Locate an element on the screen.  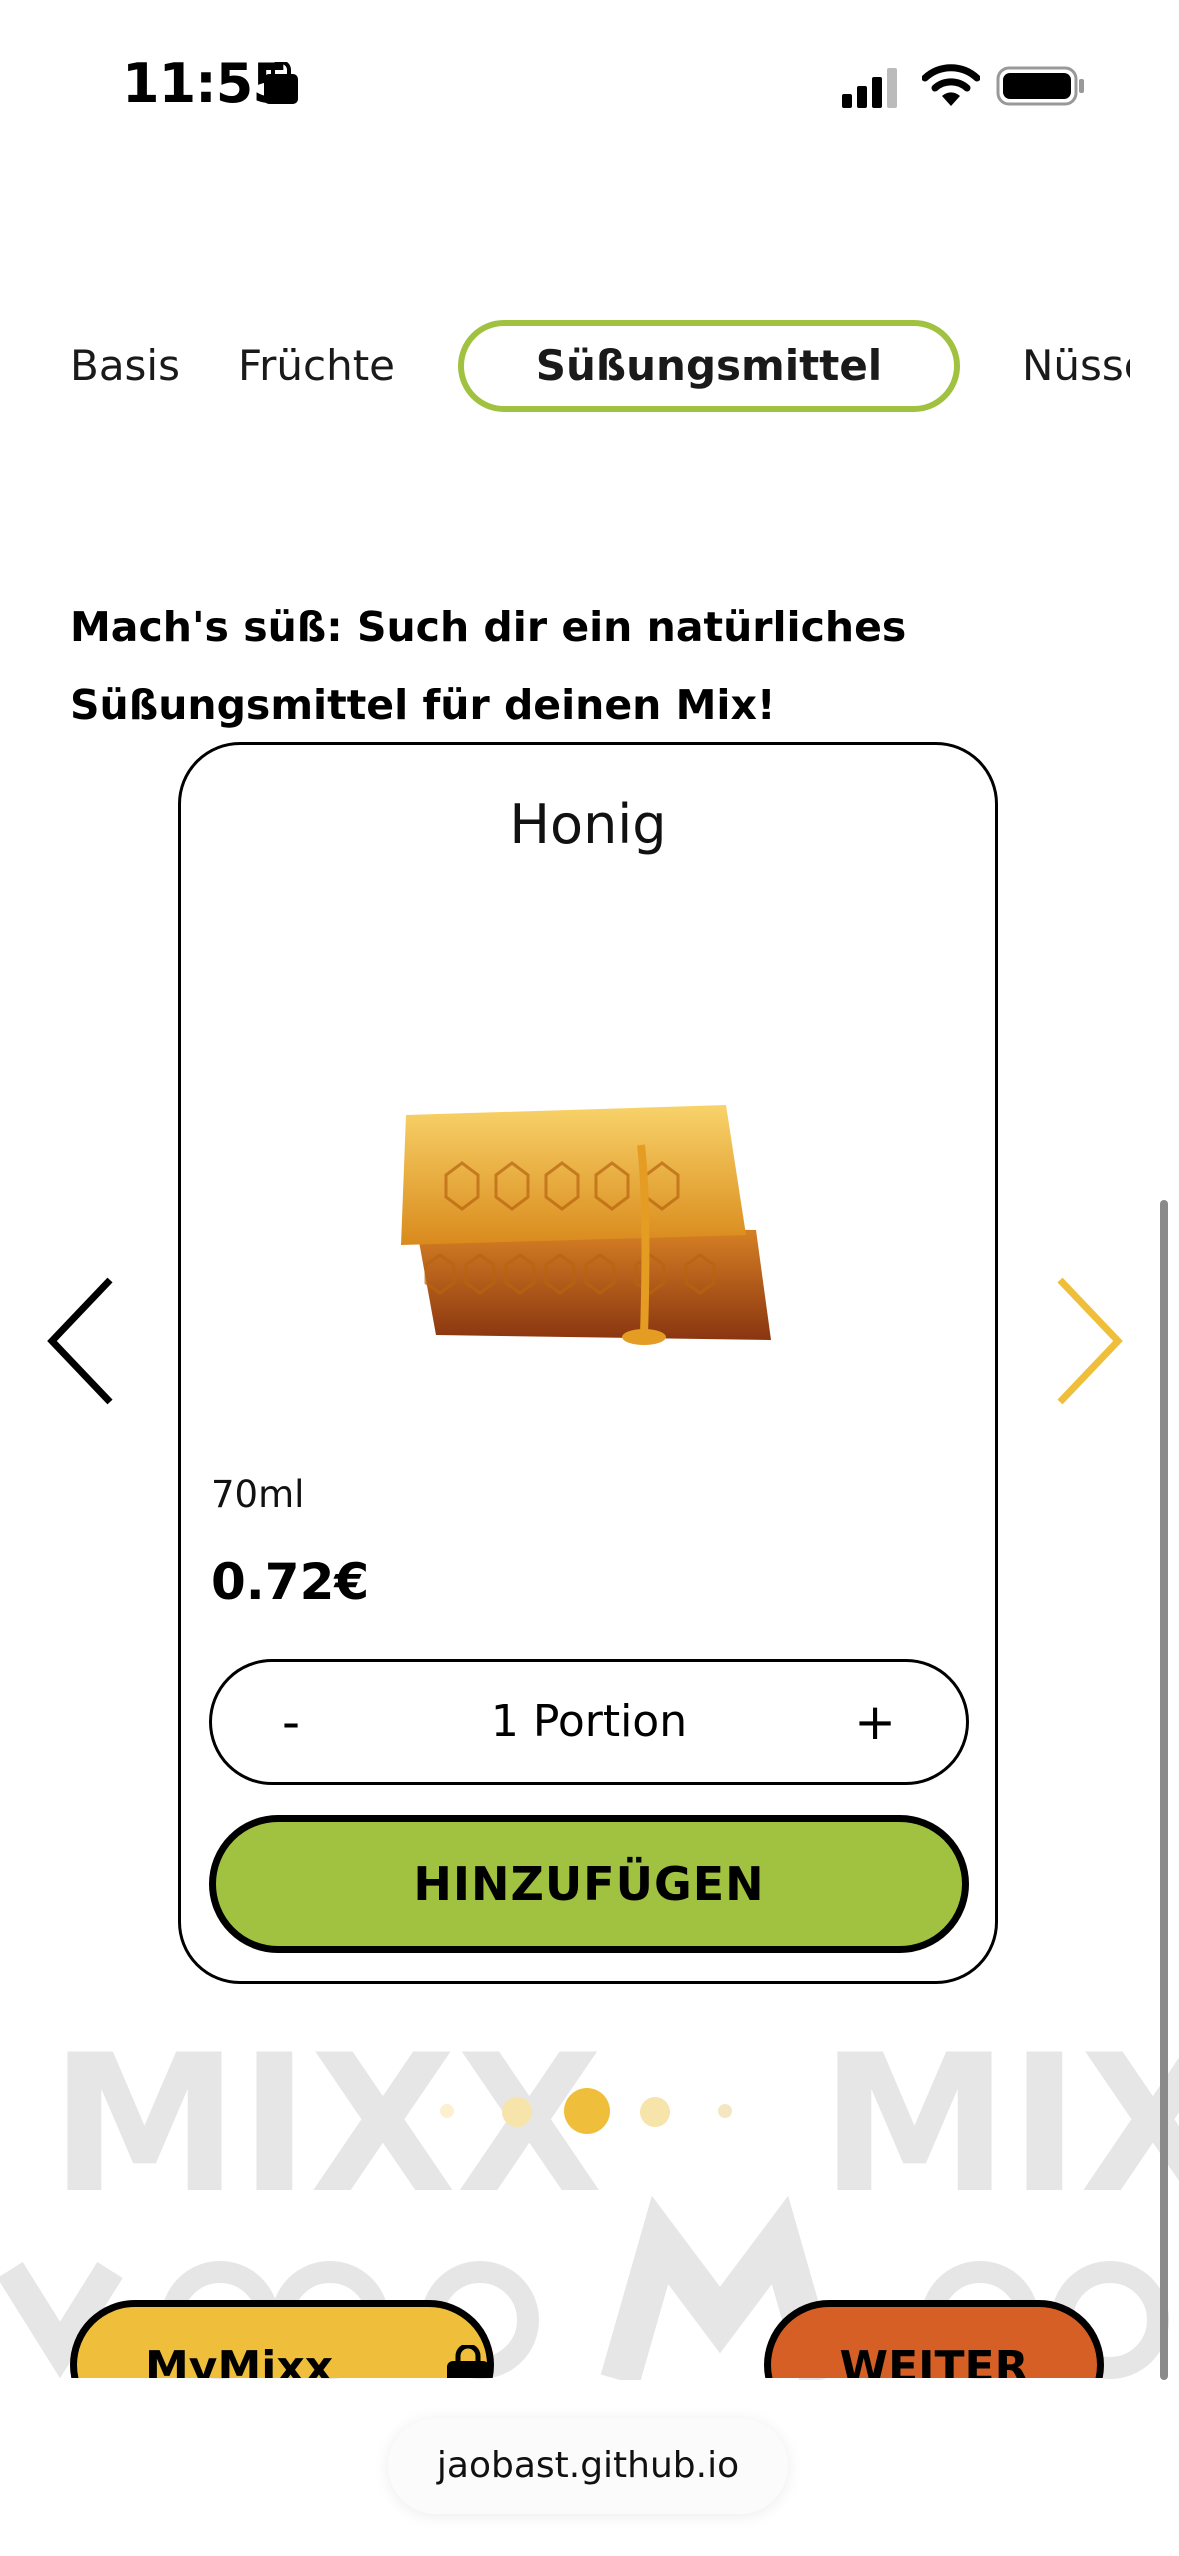
browser-url-bar: jaobast.github.io is located at coordinates (588, 2466).